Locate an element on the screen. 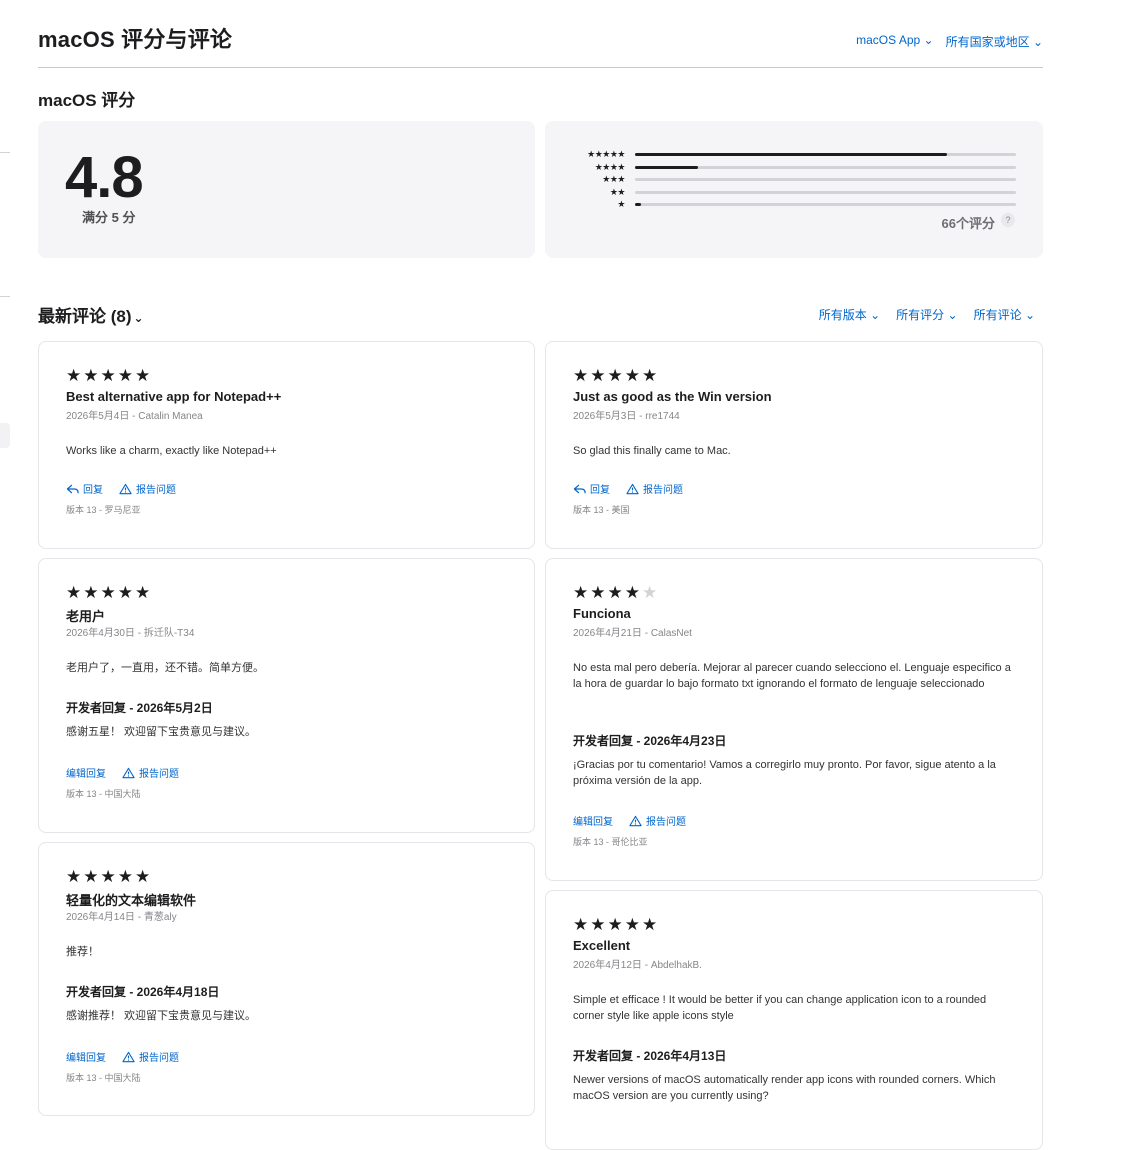  platform-filter: macOS App ⌄ is located at coordinates (894, 41).